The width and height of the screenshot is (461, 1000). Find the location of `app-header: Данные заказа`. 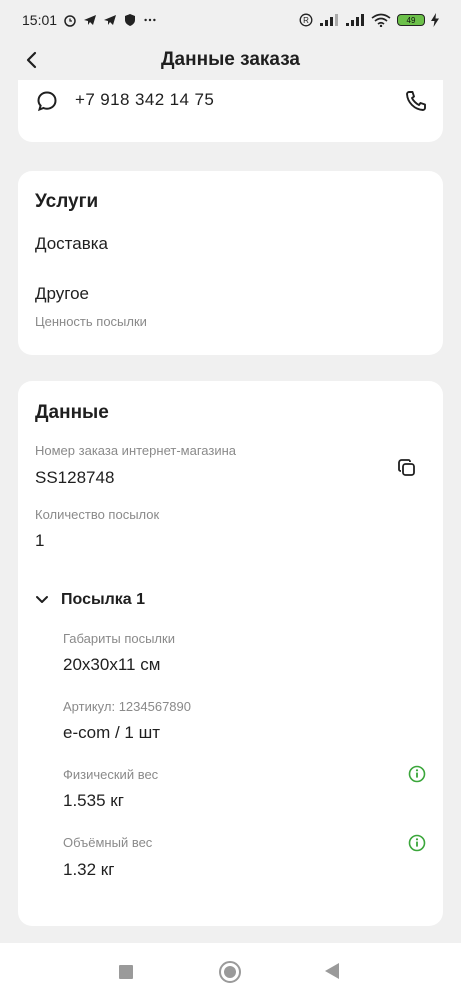

app-header: Данные заказа is located at coordinates (230, 60).